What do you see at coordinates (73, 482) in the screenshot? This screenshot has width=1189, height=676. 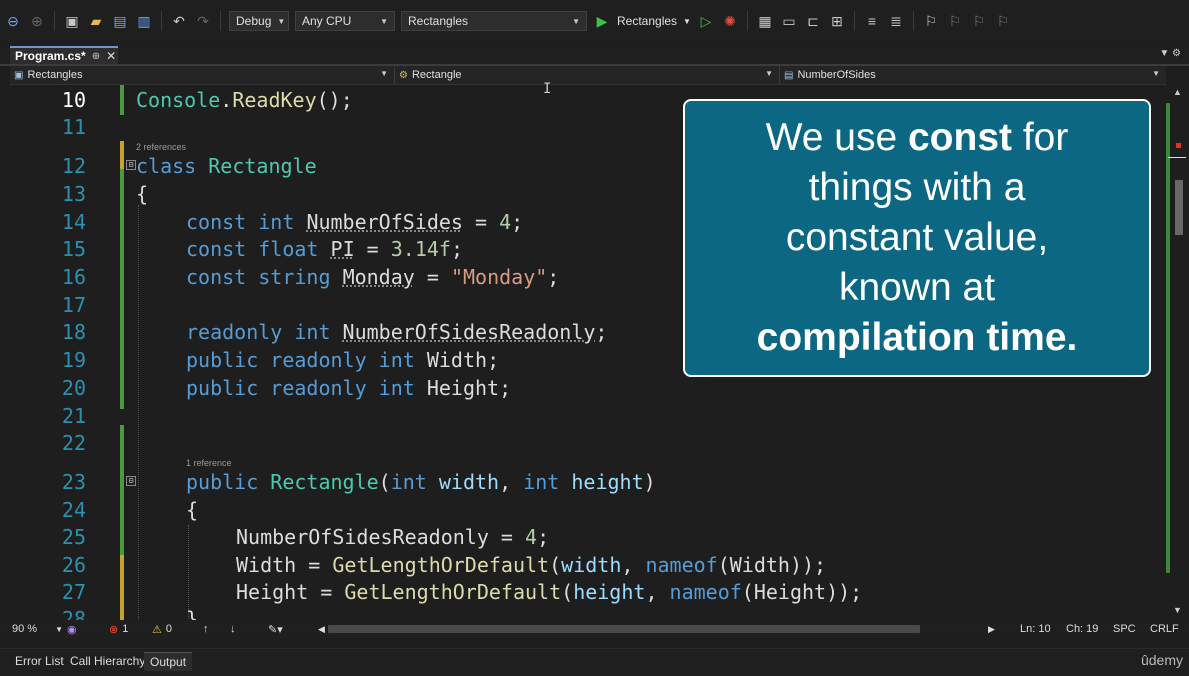 I see `line-number: 23` at bounding box center [73, 482].